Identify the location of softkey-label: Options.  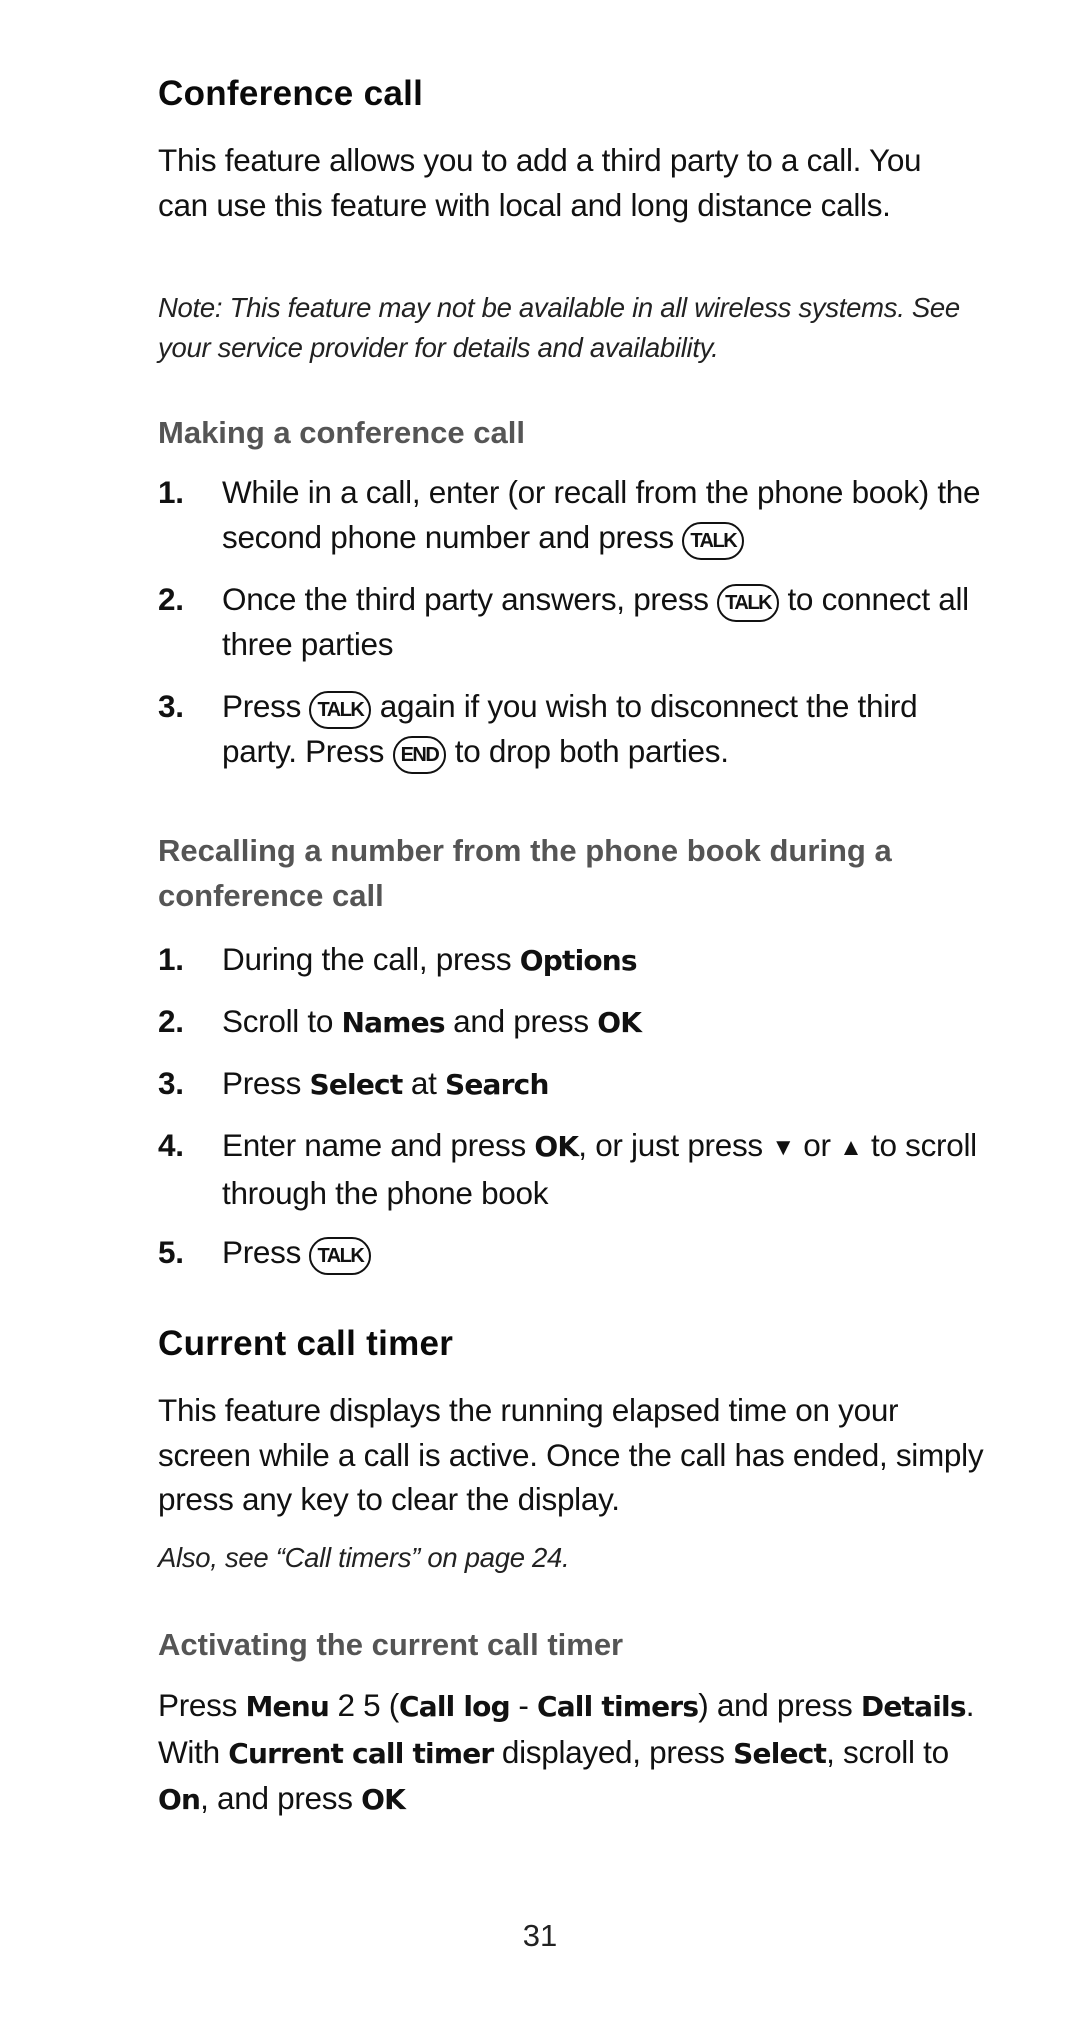
(578, 960).